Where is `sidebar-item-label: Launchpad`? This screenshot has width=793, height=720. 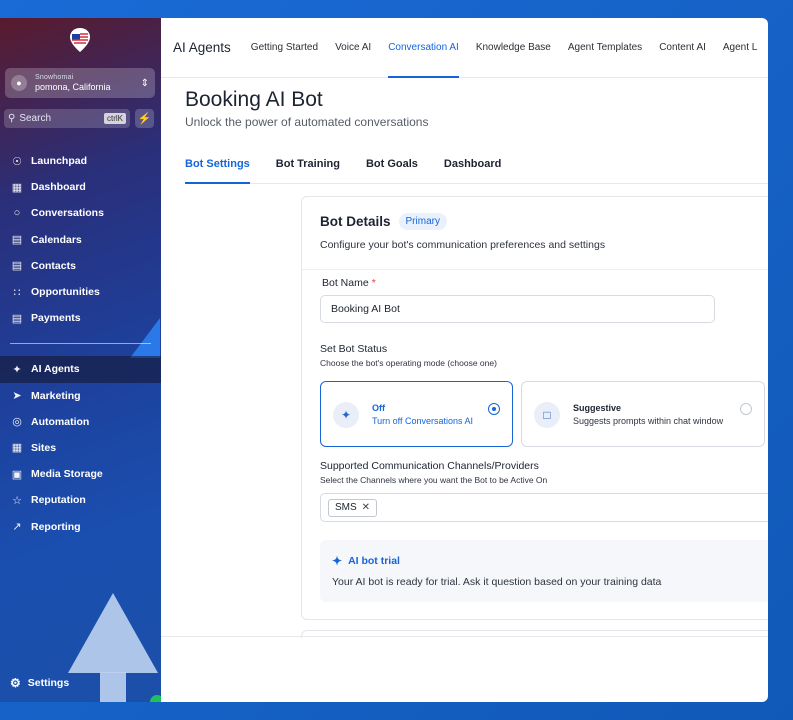
sidebar-item-label: Launchpad is located at coordinates (59, 161).